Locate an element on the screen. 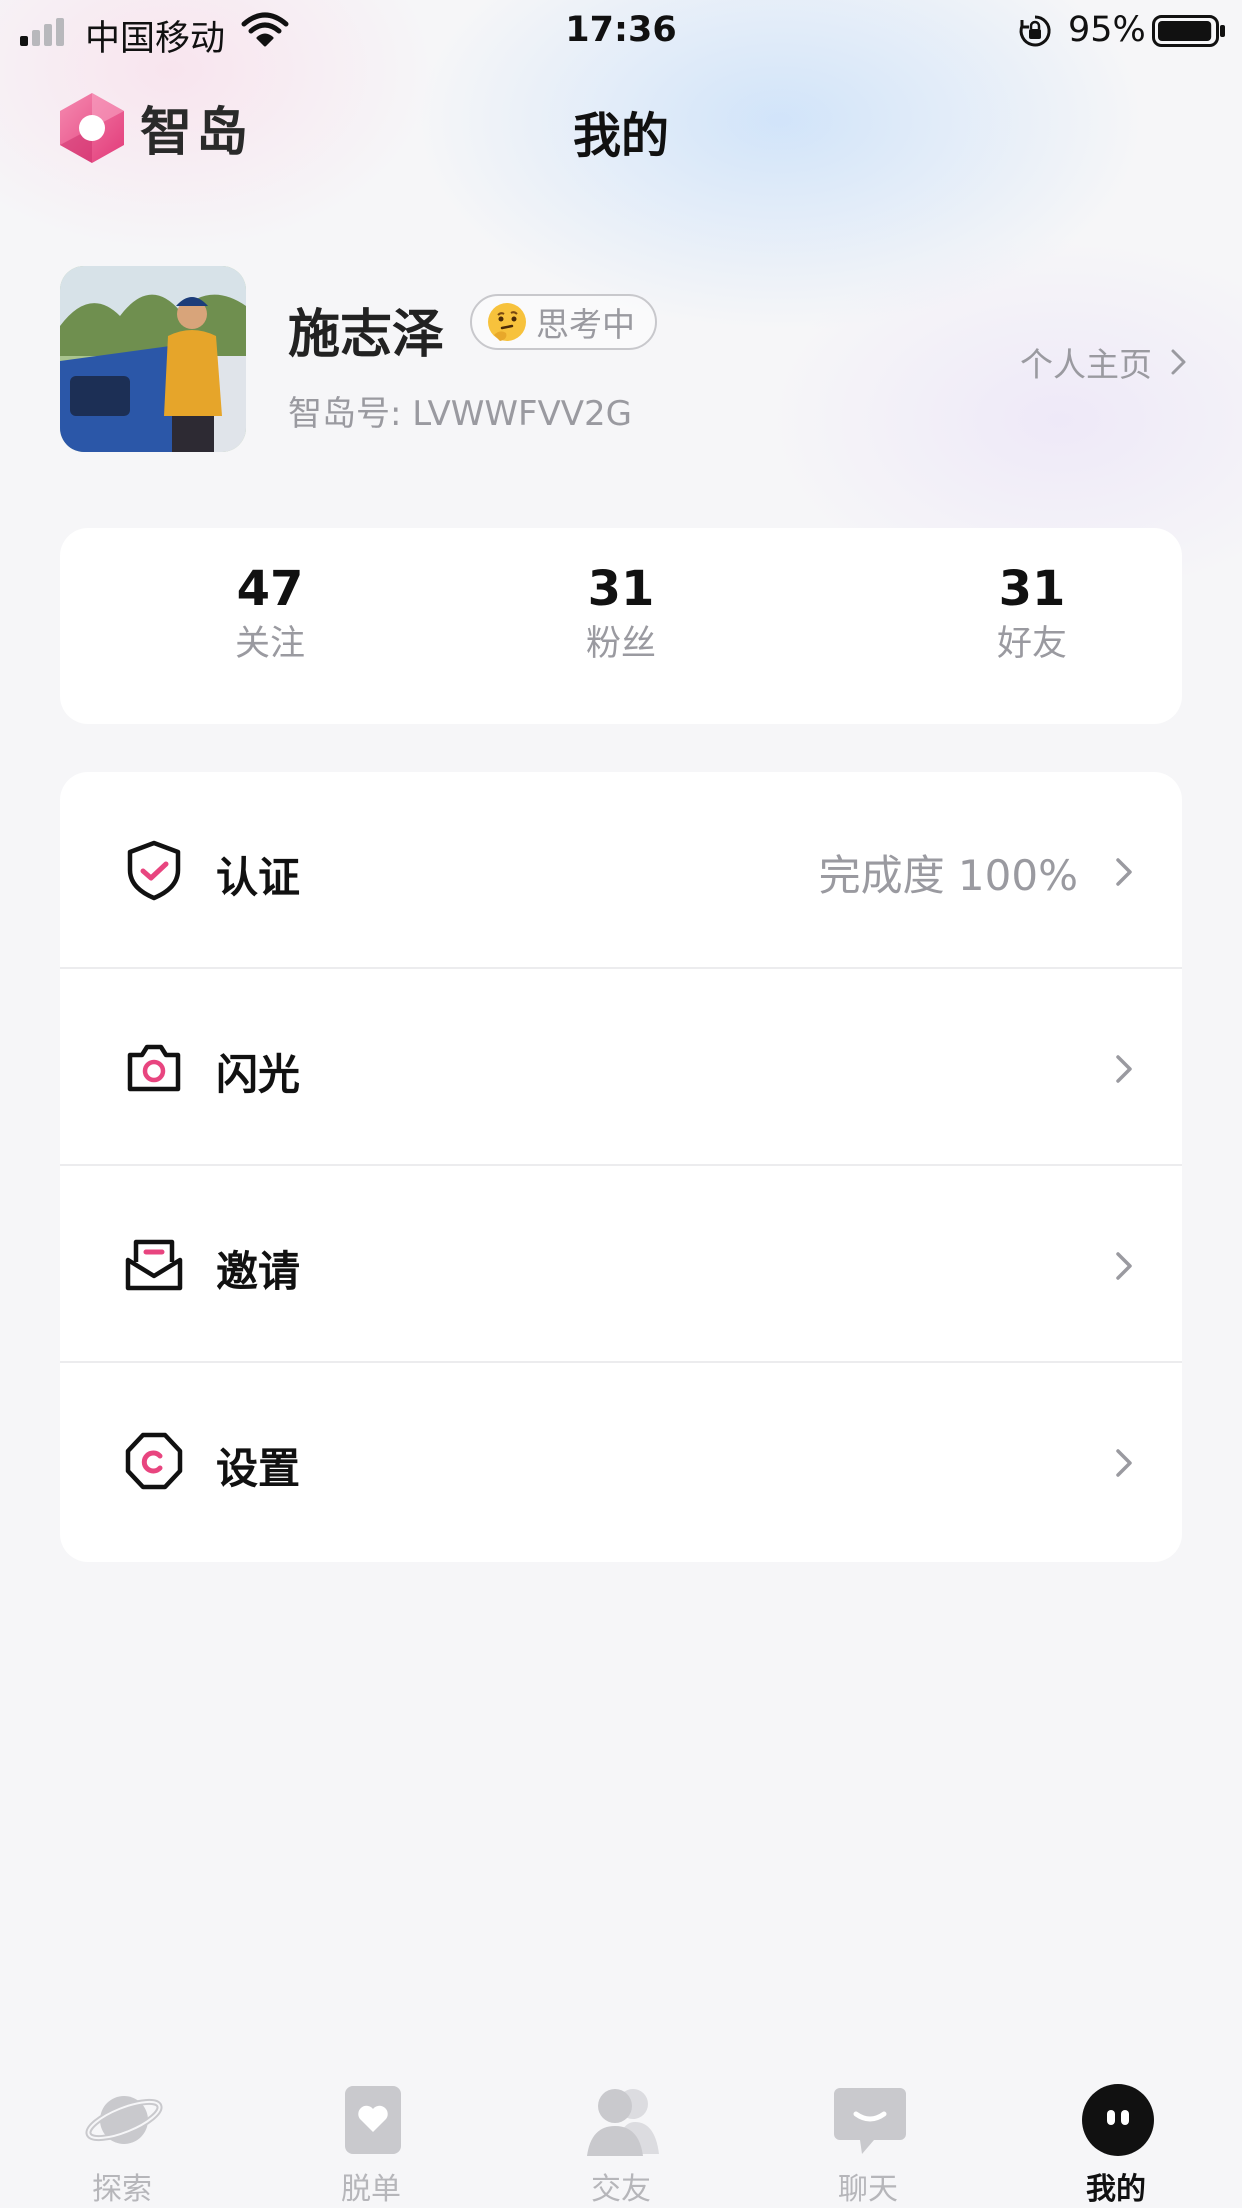  stat-fans-count: 31 is located at coordinates (621, 589).